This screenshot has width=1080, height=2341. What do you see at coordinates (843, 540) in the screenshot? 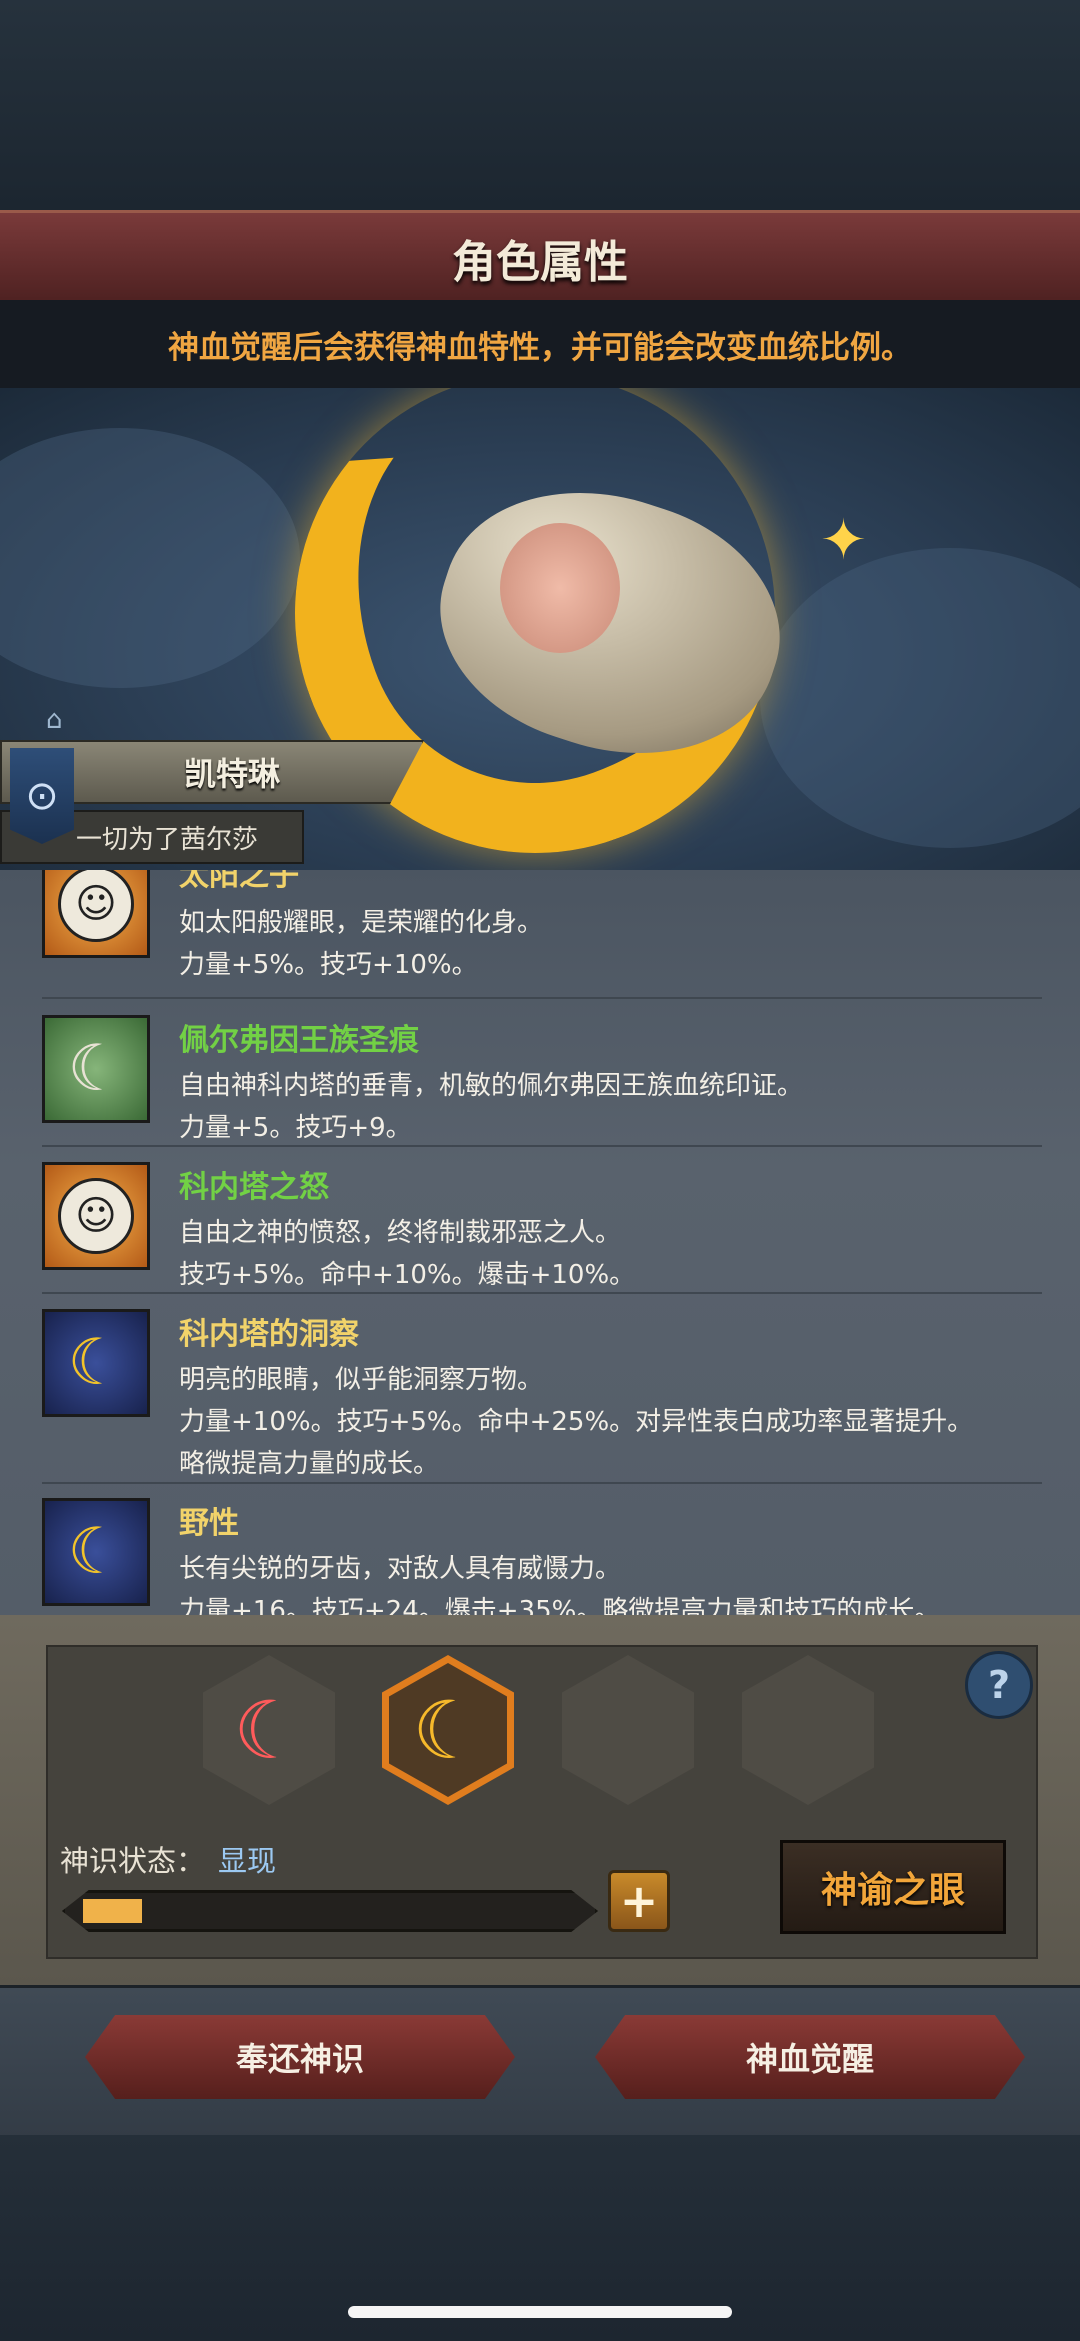
I see `sparkle-icon: ✦` at bounding box center [843, 540].